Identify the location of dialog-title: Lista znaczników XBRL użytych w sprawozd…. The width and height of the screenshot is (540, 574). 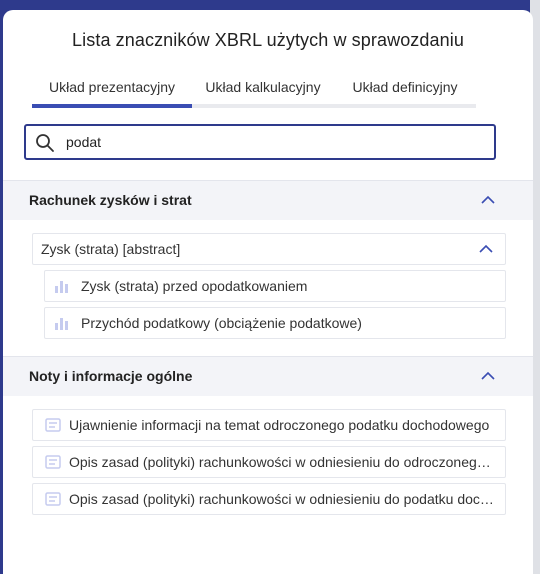
(268, 40).